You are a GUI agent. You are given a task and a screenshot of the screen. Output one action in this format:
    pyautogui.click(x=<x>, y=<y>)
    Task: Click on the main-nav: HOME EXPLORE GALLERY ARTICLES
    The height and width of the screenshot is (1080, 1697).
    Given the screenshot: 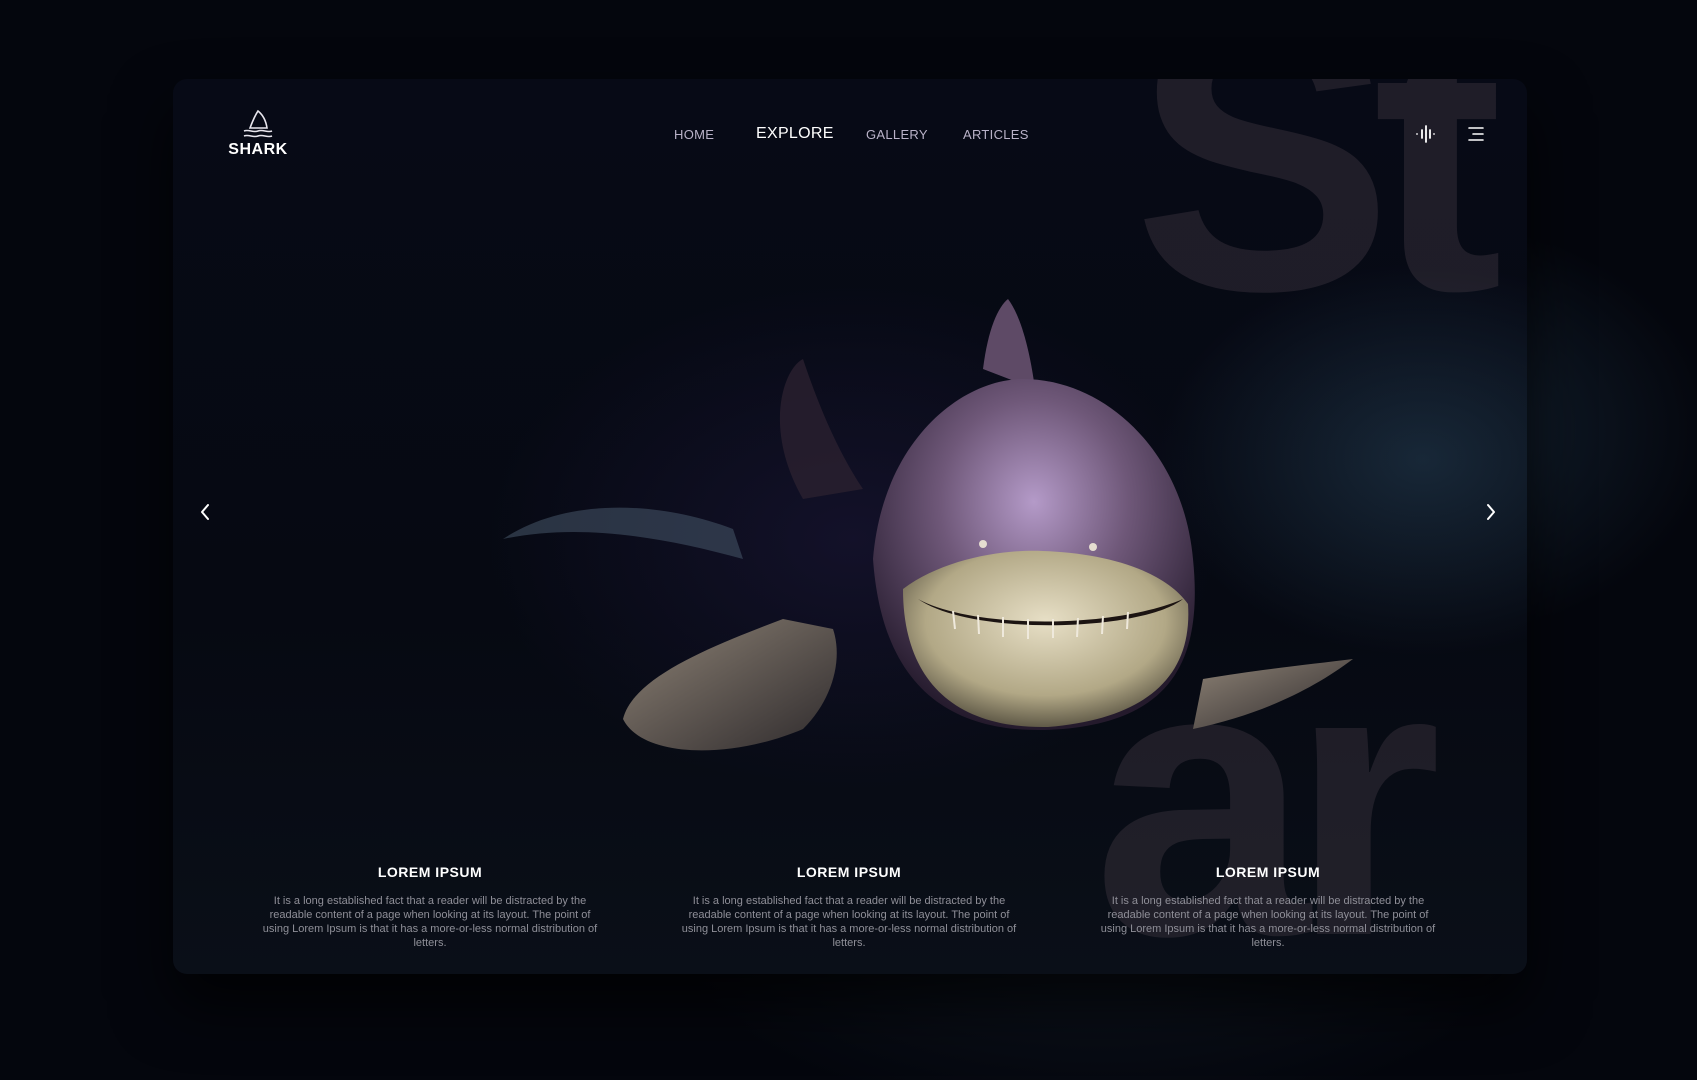 What is the action you would take?
    pyautogui.click(x=850, y=137)
    